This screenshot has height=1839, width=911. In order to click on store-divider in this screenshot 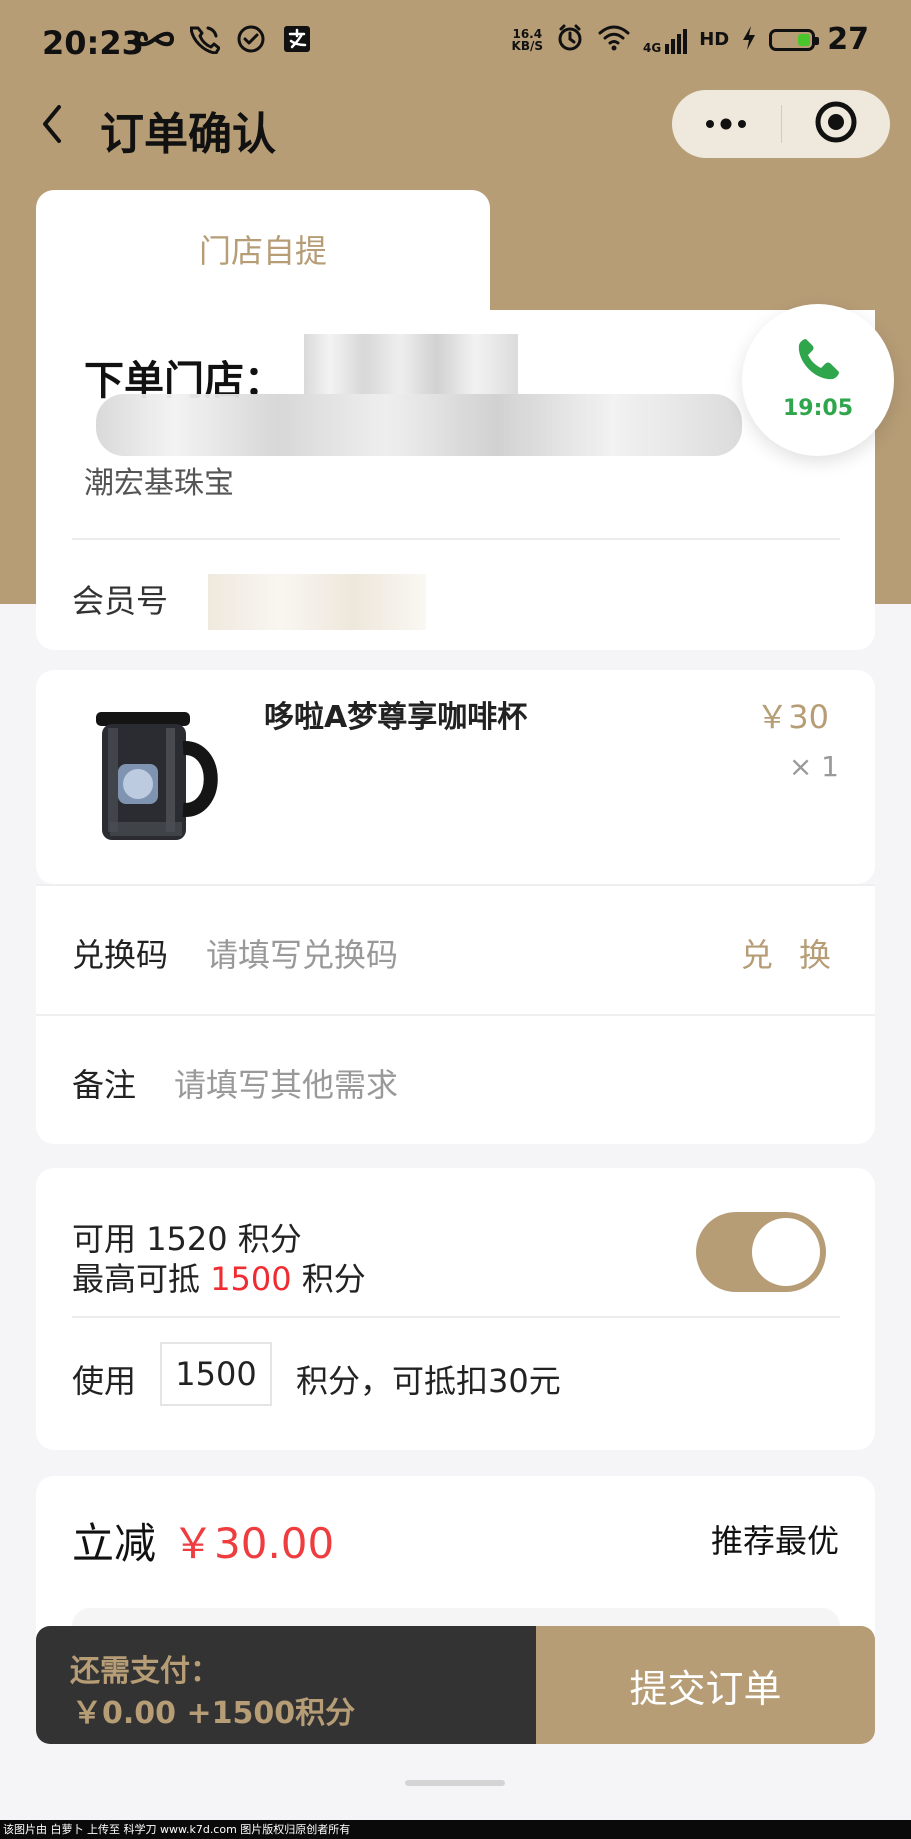, I will do `click(456, 539)`.